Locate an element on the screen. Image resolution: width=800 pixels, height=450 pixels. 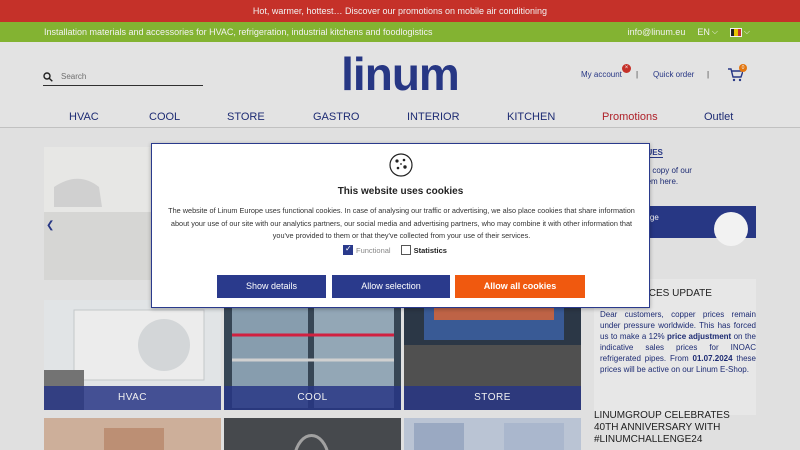
statistics-checkbox: Statistics is located at coordinates (423, 250).